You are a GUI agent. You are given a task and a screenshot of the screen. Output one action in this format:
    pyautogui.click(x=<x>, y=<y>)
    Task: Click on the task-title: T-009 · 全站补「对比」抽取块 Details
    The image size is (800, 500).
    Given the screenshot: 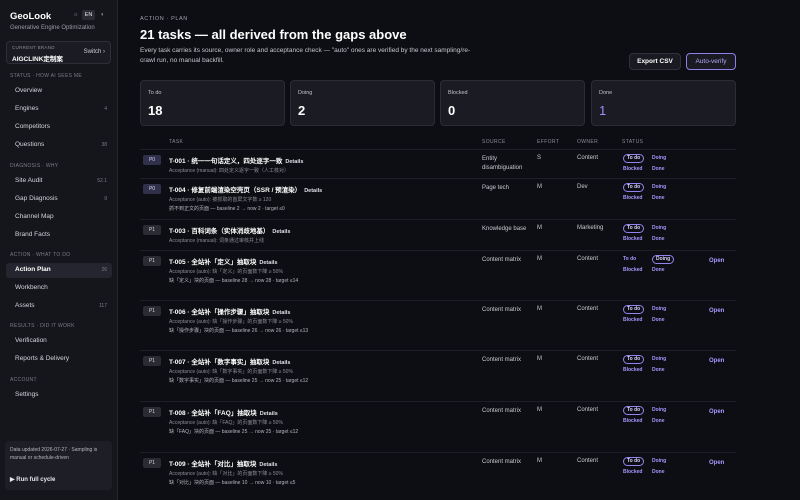 What is the action you would take?
    pyautogui.click(x=223, y=463)
    